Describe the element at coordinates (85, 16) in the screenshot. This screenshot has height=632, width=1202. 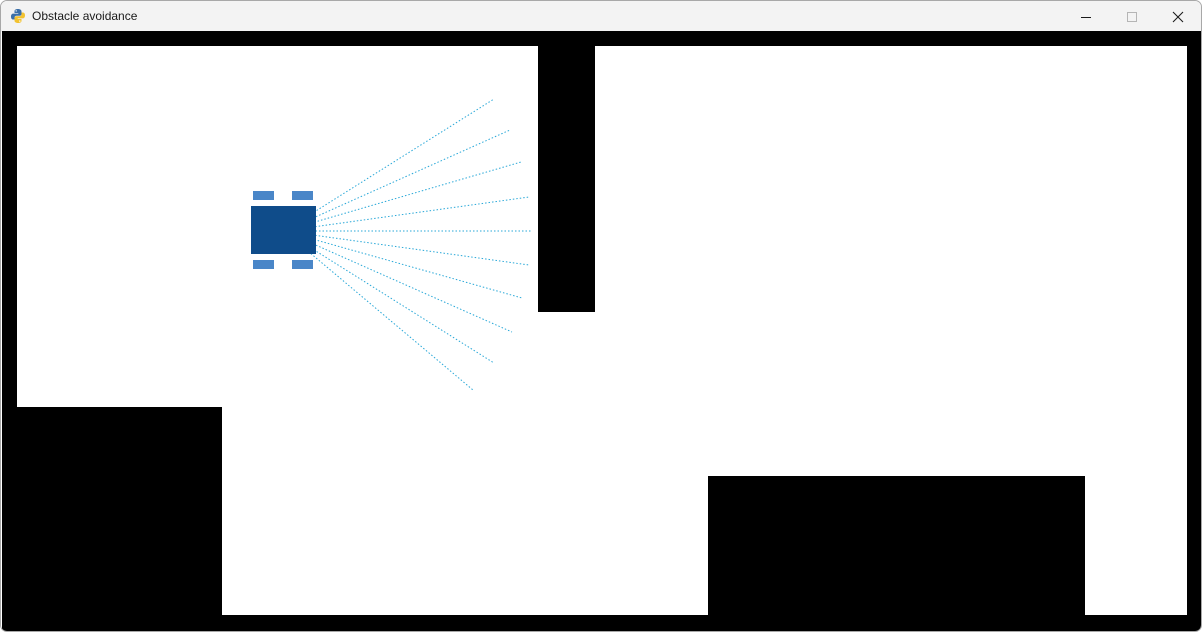
I see `window-title: Obstacle avoidance` at that location.